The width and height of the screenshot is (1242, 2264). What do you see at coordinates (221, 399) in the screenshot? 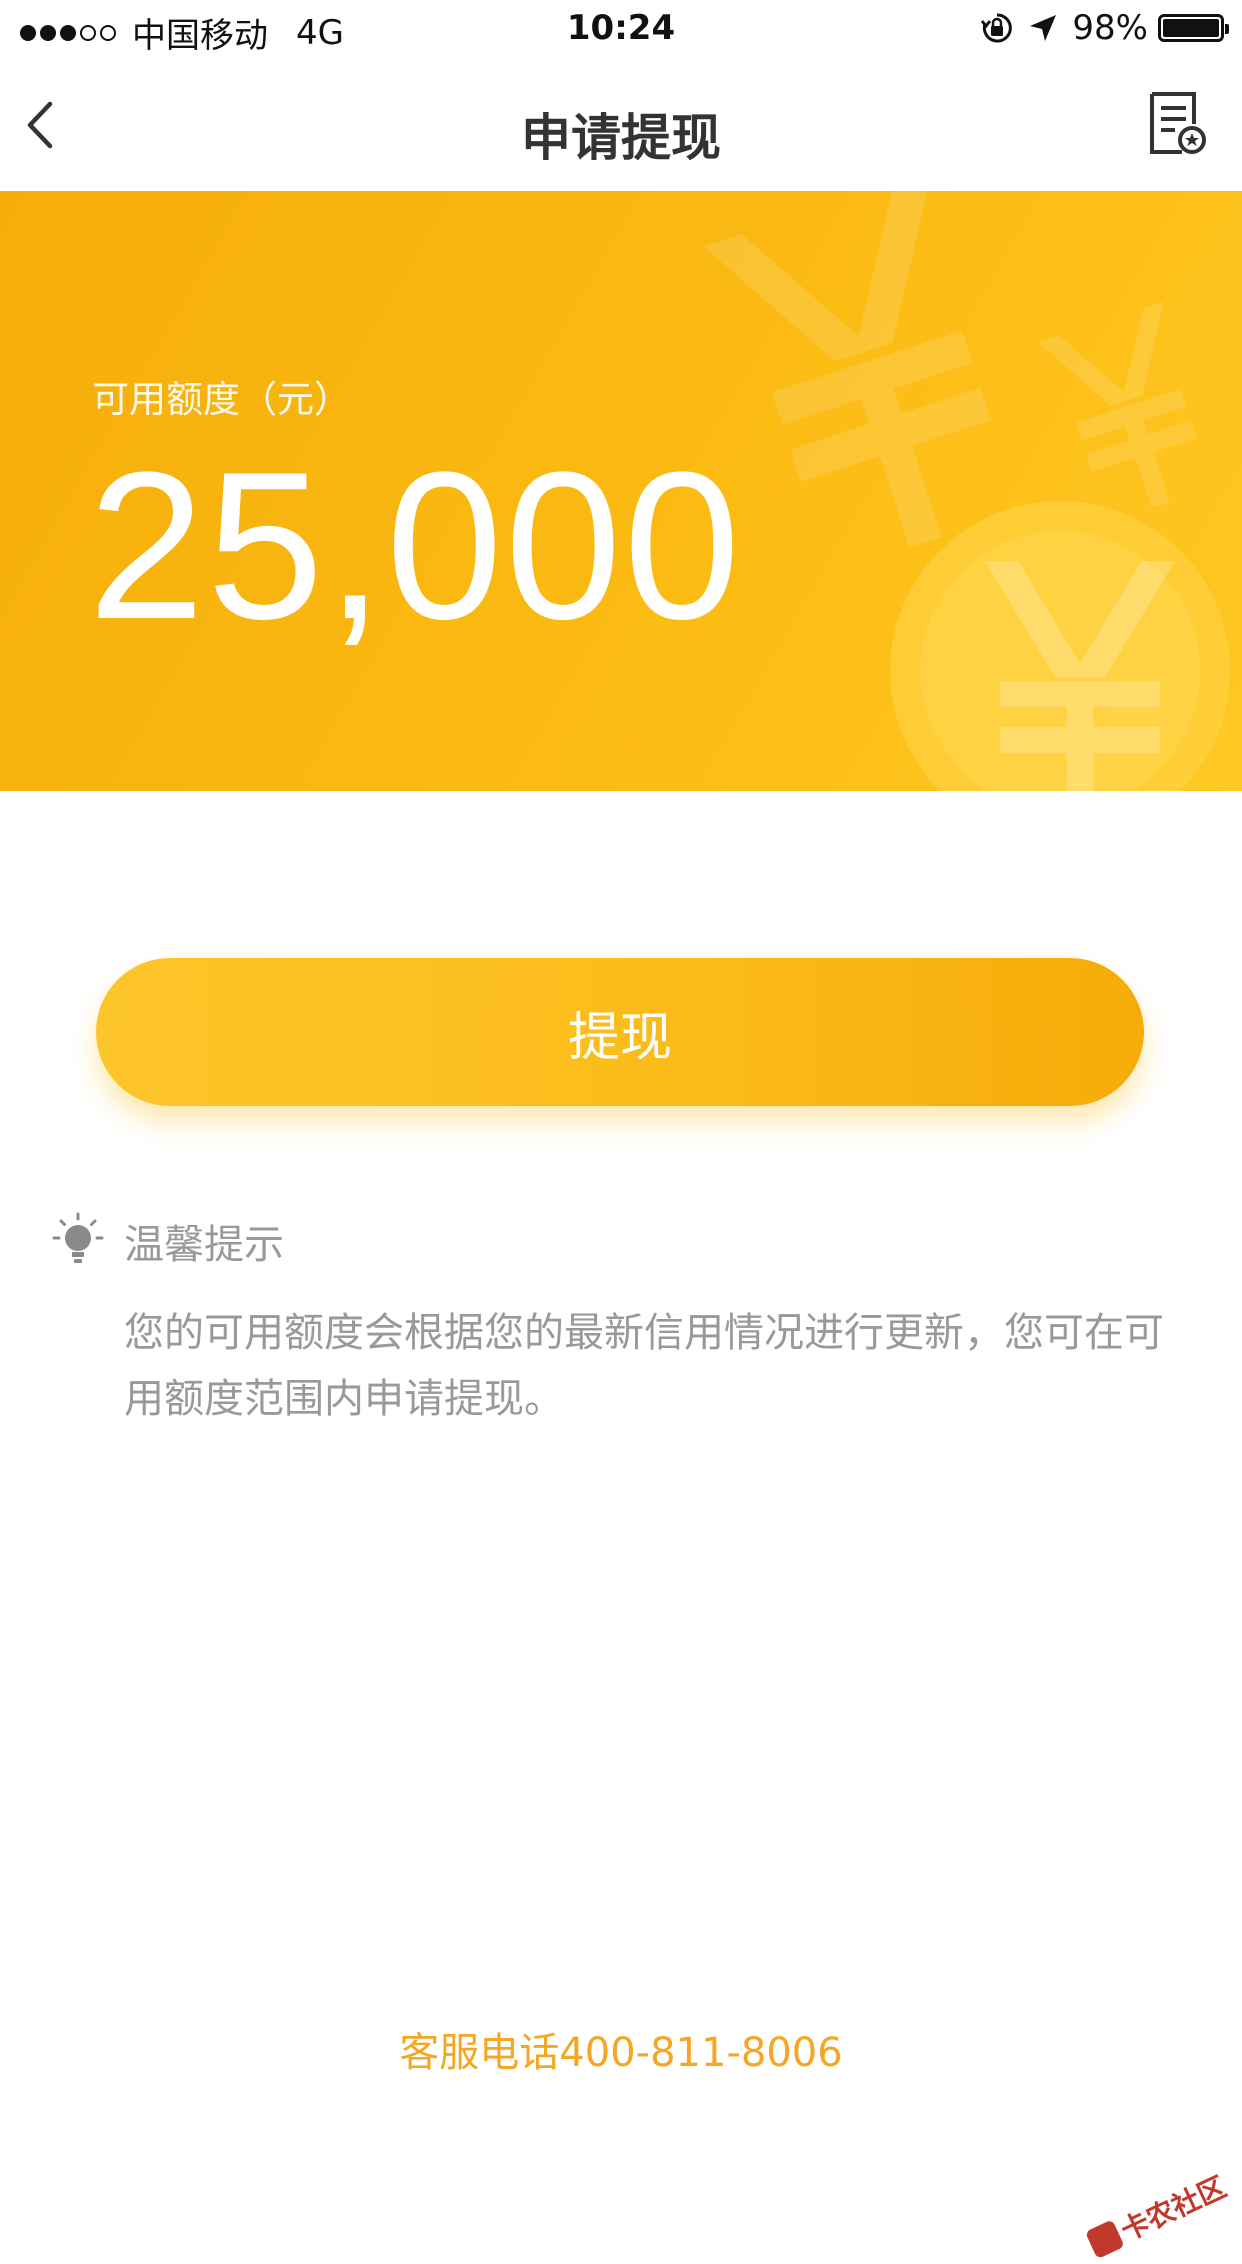
I see `available-credit-label: 可用额度（元）` at bounding box center [221, 399].